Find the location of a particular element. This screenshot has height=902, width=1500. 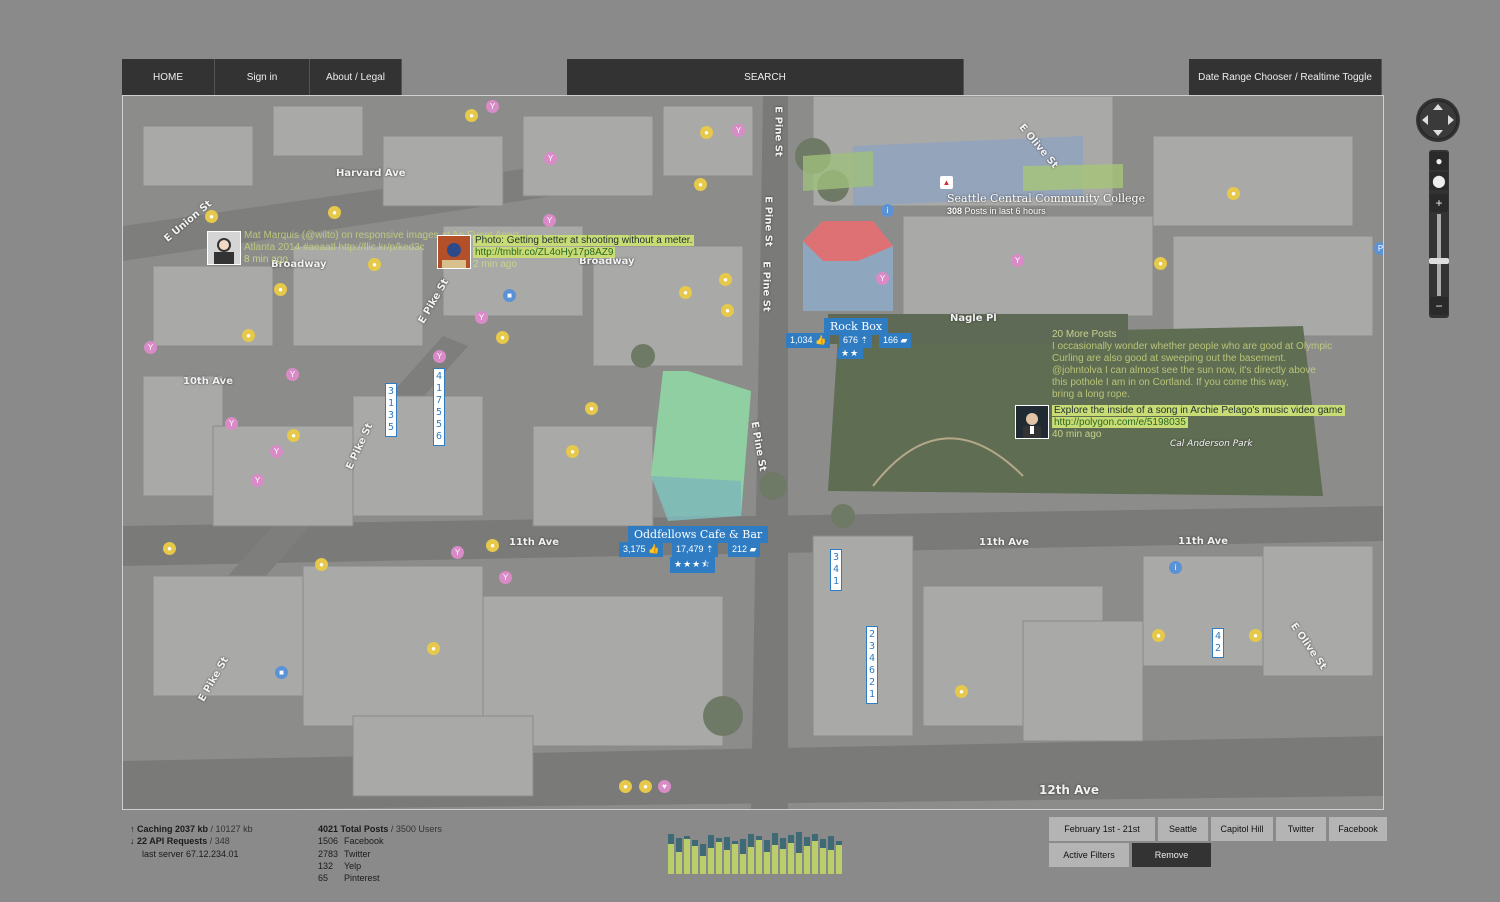

post-mention: @johntolva is located at coordinates (1077, 370).